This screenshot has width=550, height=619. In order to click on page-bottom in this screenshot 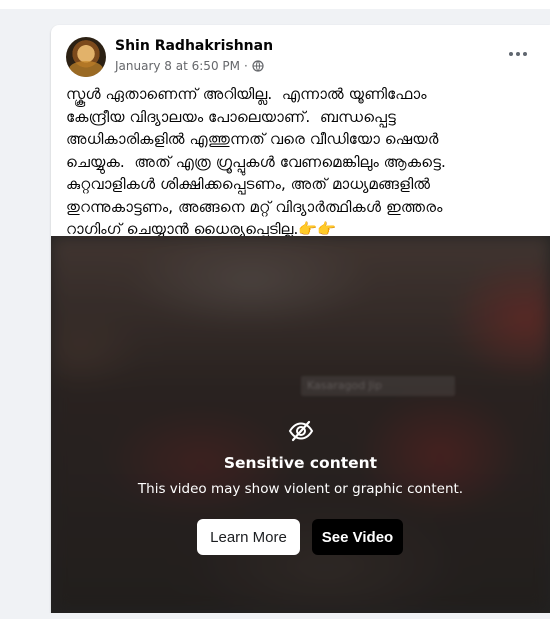, I will do `click(275, 616)`.